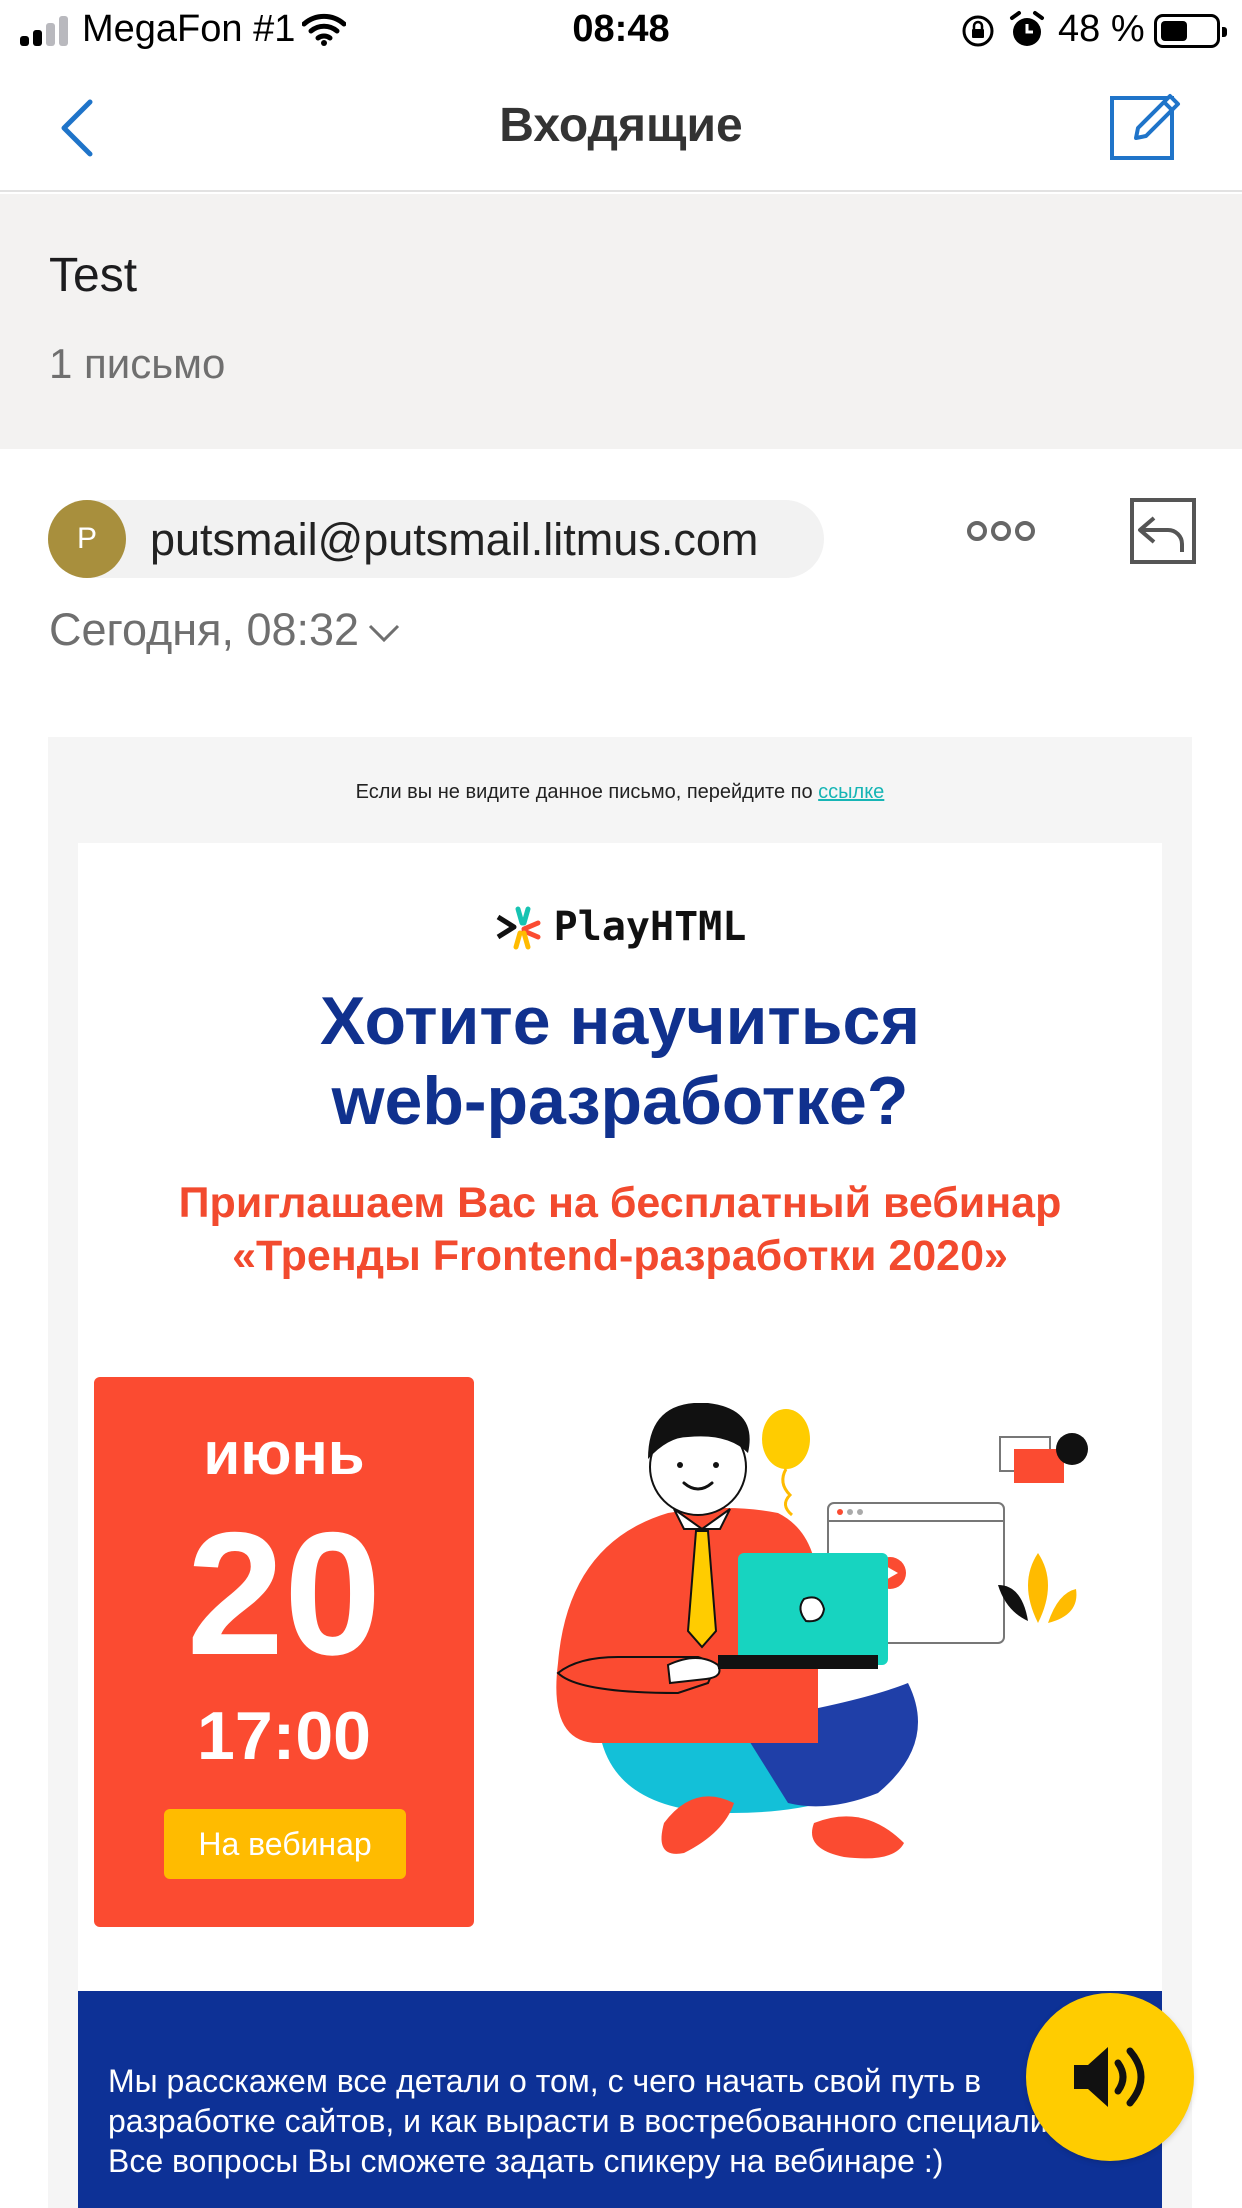  I want to click on event-day: 20, so click(284, 1594).